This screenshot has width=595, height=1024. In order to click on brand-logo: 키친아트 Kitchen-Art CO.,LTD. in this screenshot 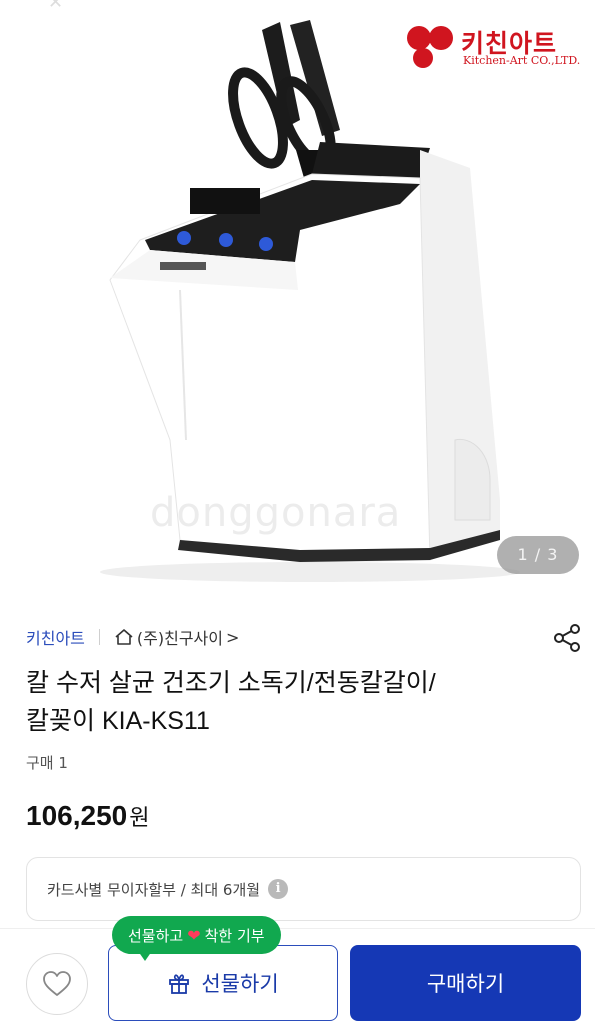, I will do `click(493, 49)`.